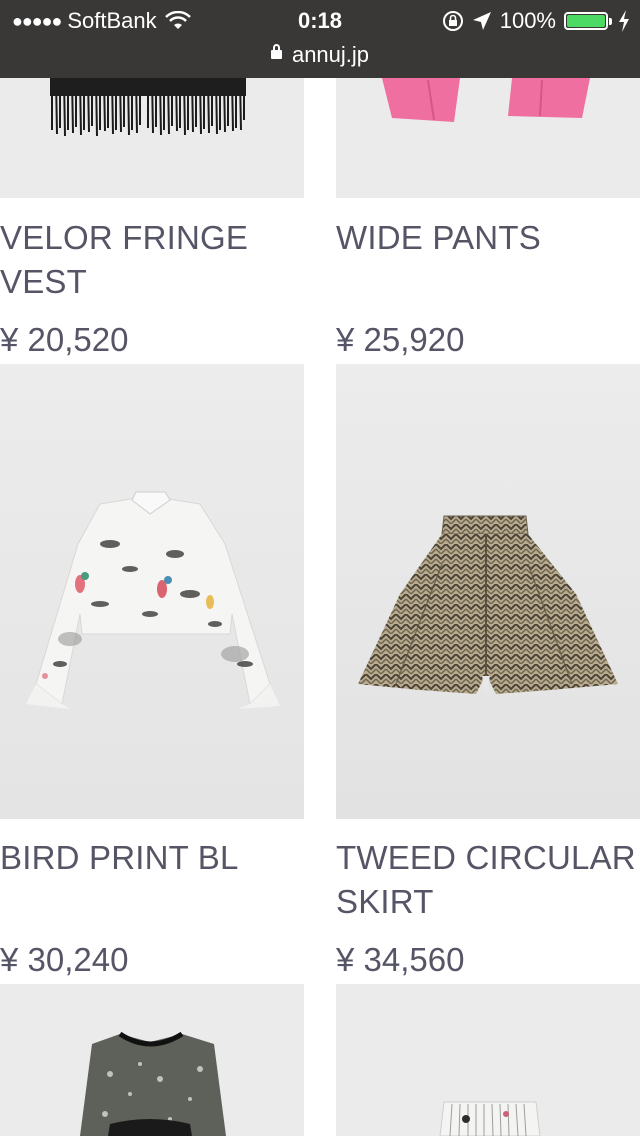 The width and height of the screenshot is (640, 1136). I want to click on battery-icon, so click(588, 21).